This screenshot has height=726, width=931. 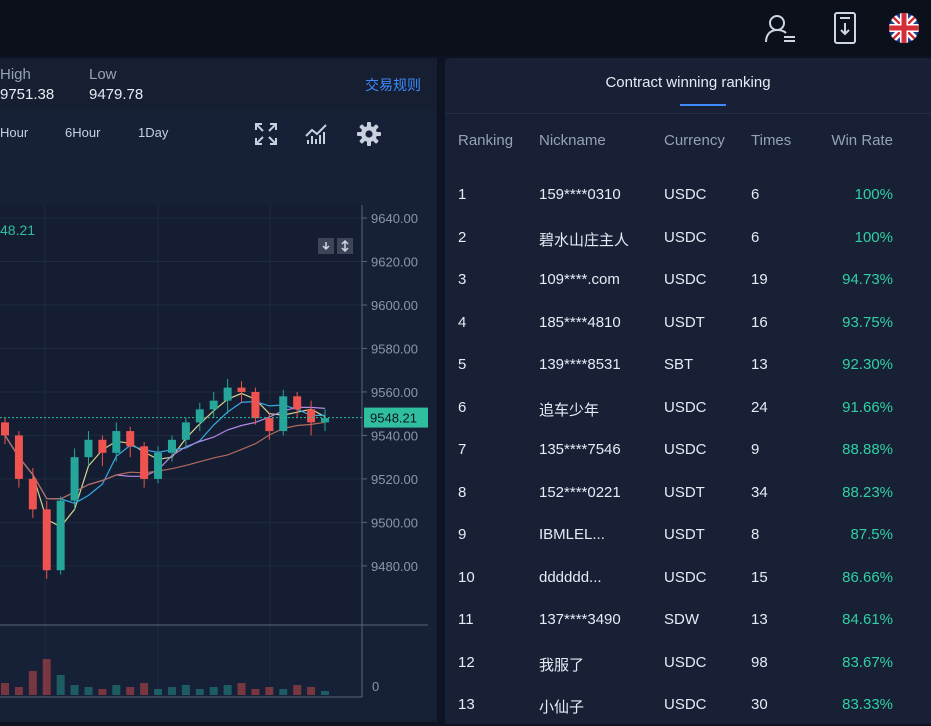 What do you see at coordinates (462, 322) in the screenshot?
I see `row-rank: 4` at bounding box center [462, 322].